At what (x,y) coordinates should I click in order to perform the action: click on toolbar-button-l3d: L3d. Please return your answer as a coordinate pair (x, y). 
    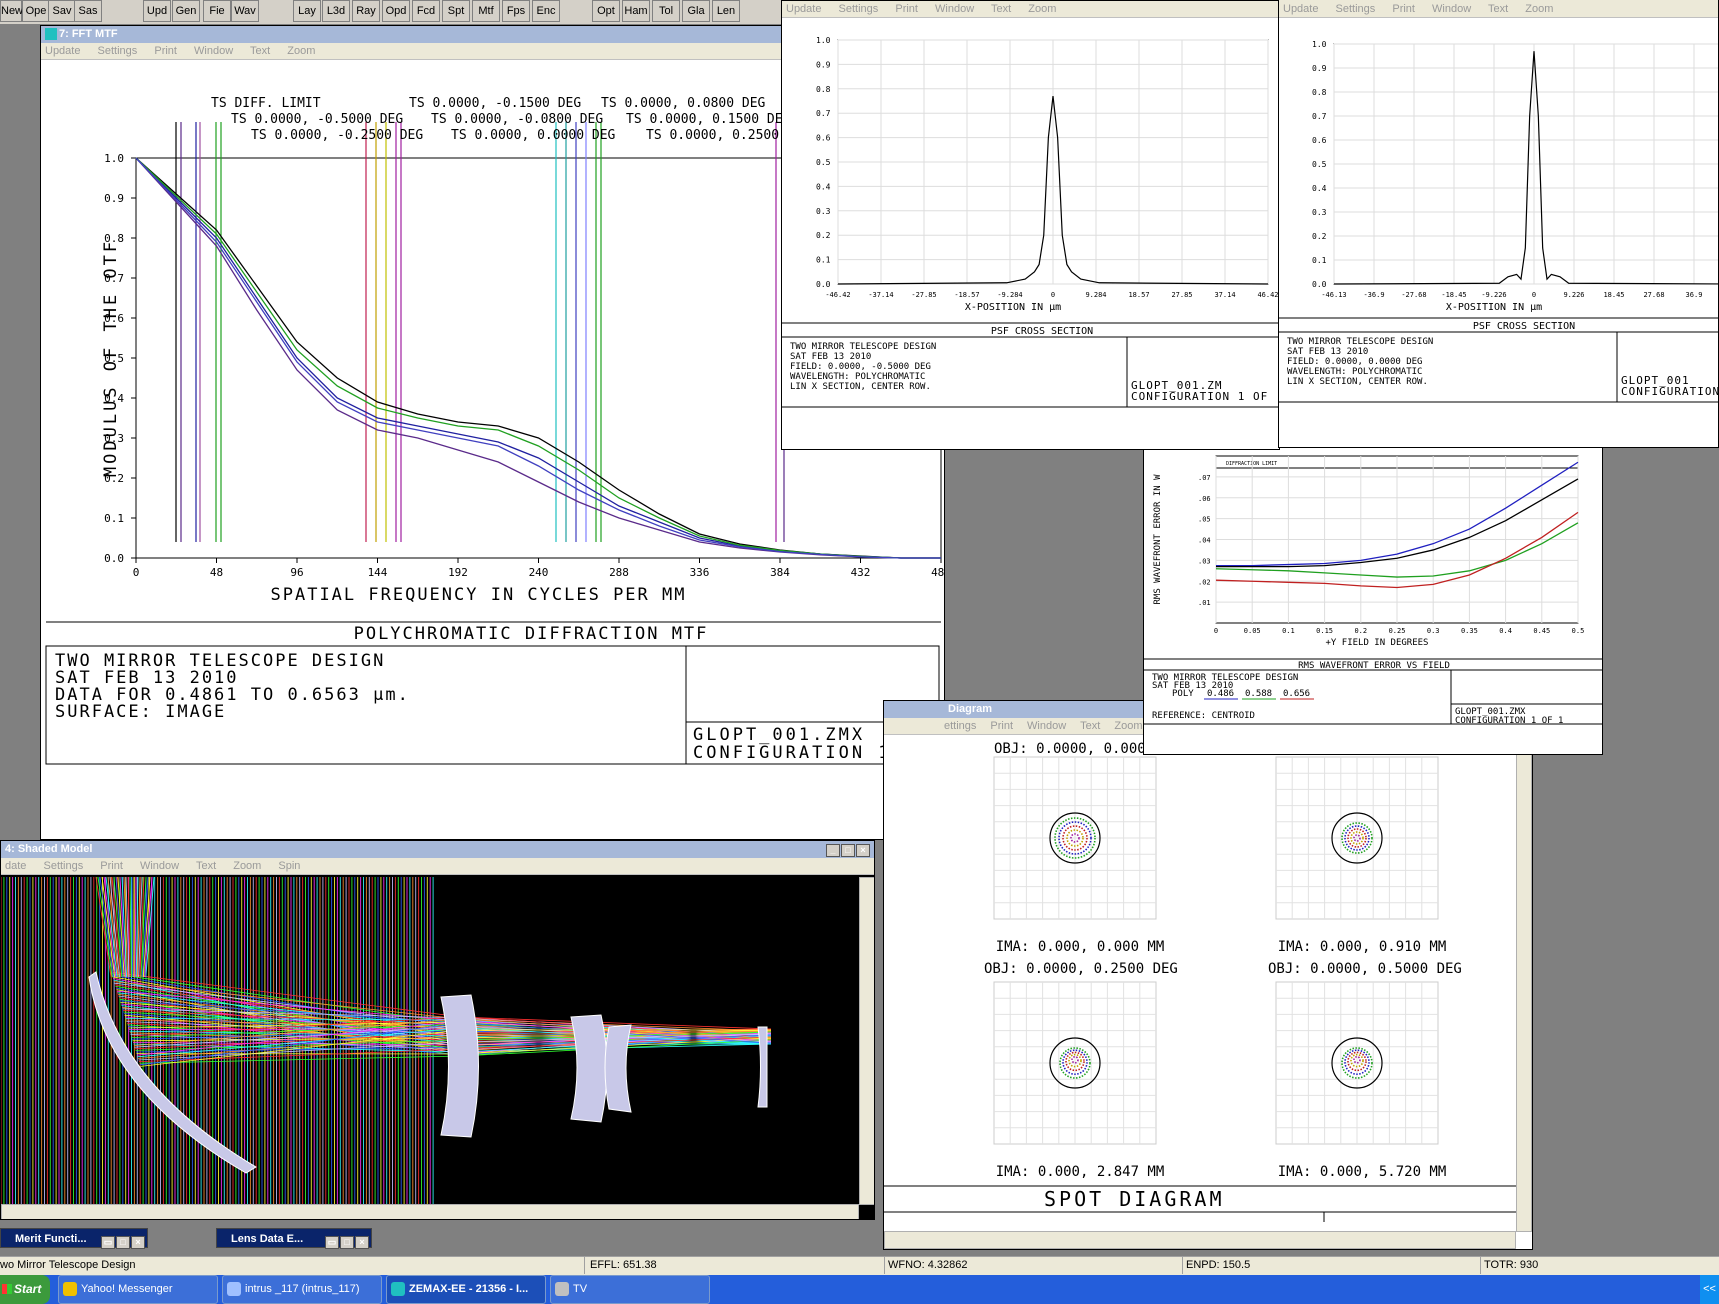
    Looking at the image, I should click on (336, 11).